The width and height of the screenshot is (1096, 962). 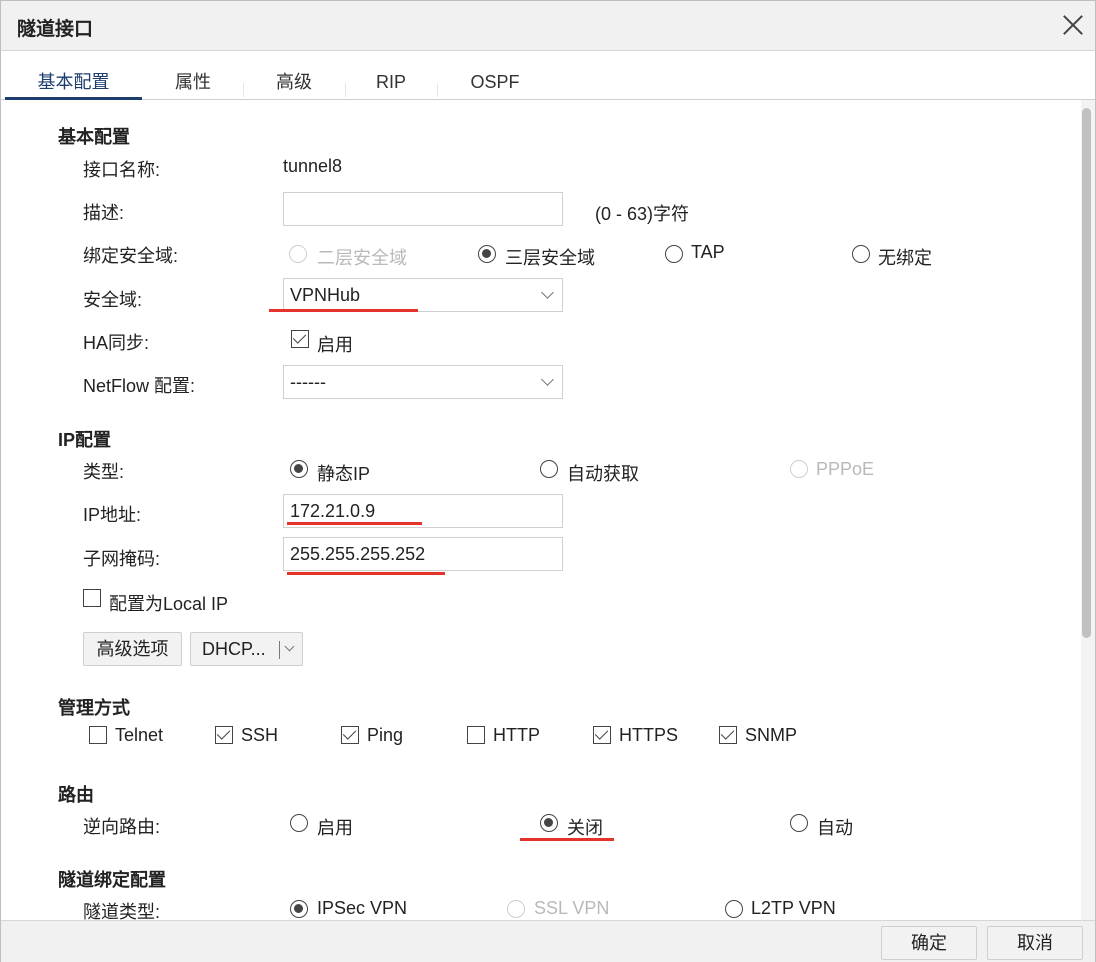 What do you see at coordinates (391, 75) in the screenshot?
I see `tab-rip: RIP` at bounding box center [391, 75].